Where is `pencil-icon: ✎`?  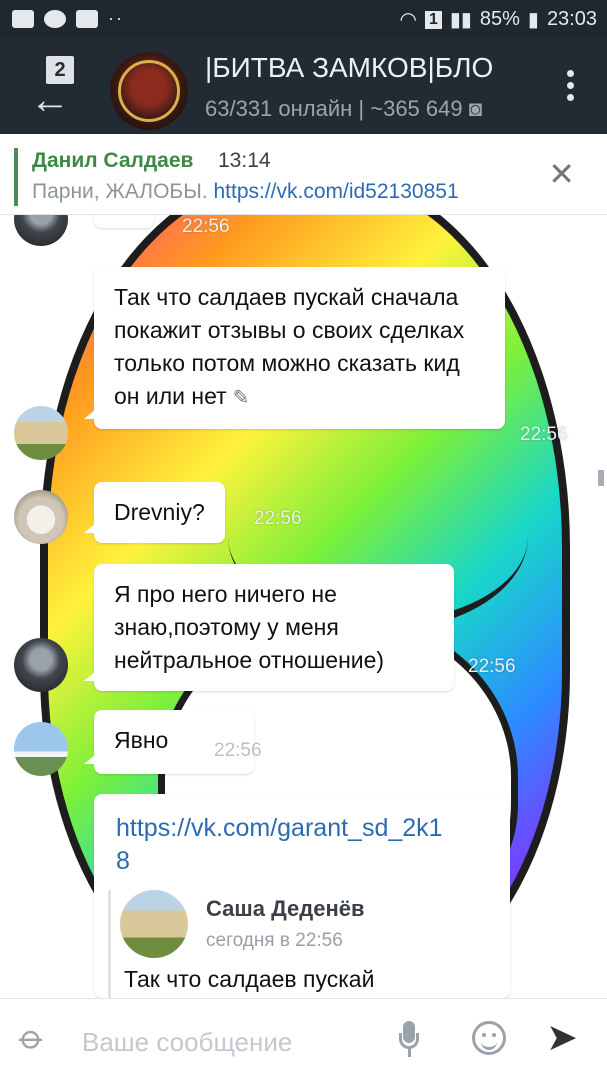
pencil-icon: ✎ is located at coordinates (241, 398).